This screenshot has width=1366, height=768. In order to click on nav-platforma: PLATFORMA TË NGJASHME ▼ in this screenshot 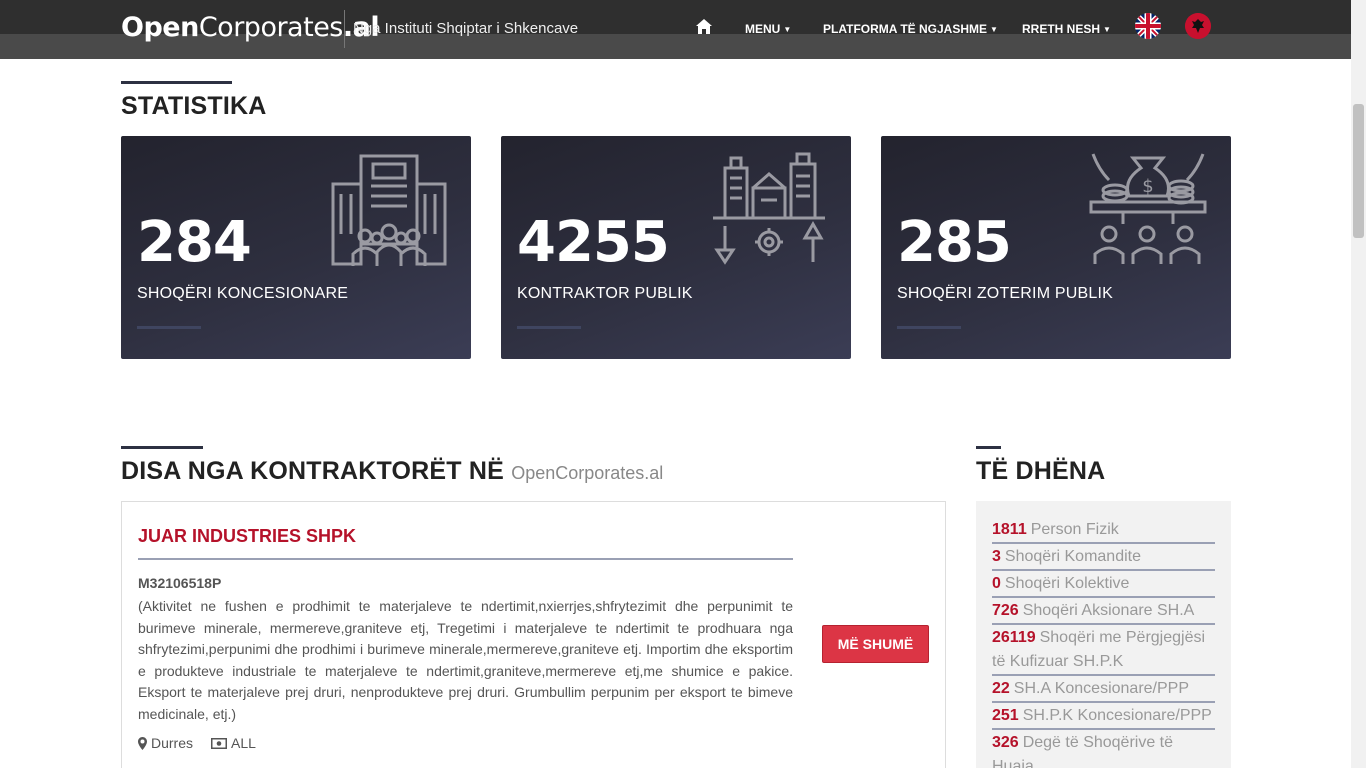, I will do `click(910, 29)`.